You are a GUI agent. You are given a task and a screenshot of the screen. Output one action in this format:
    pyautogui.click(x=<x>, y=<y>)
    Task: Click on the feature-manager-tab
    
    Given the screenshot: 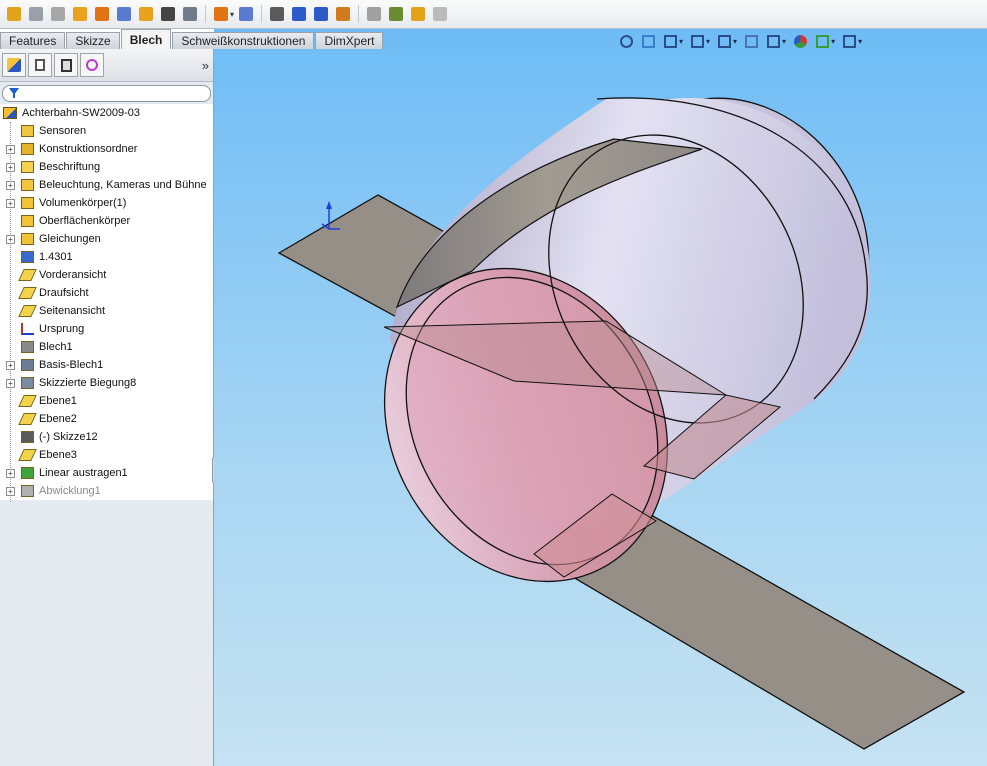 What is the action you would take?
    pyautogui.click(x=14, y=65)
    